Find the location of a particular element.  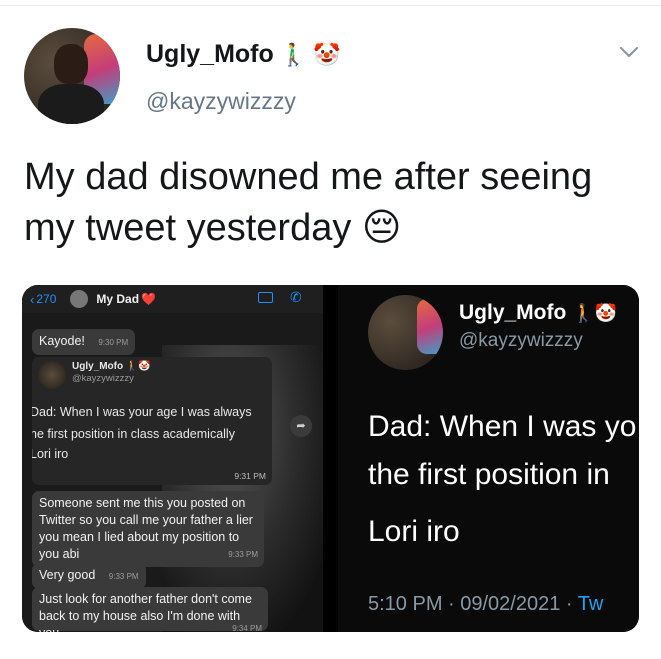

chat-header: ‹ 270 My Dad ❤️ ✆ is located at coordinates (172, 299).